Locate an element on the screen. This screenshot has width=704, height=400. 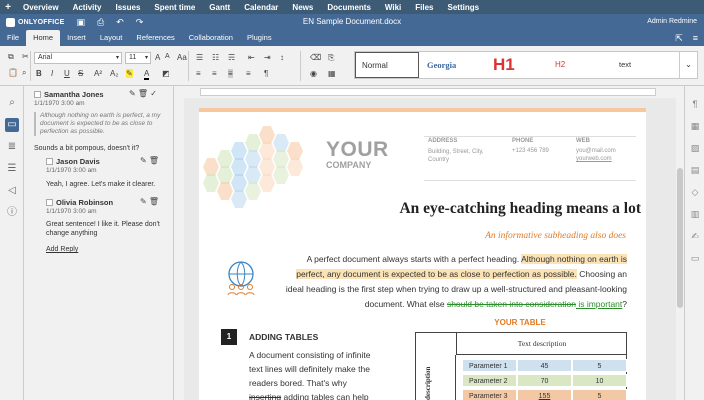
change-color-scheme-icon: ◉ is located at coordinates (313, 73).